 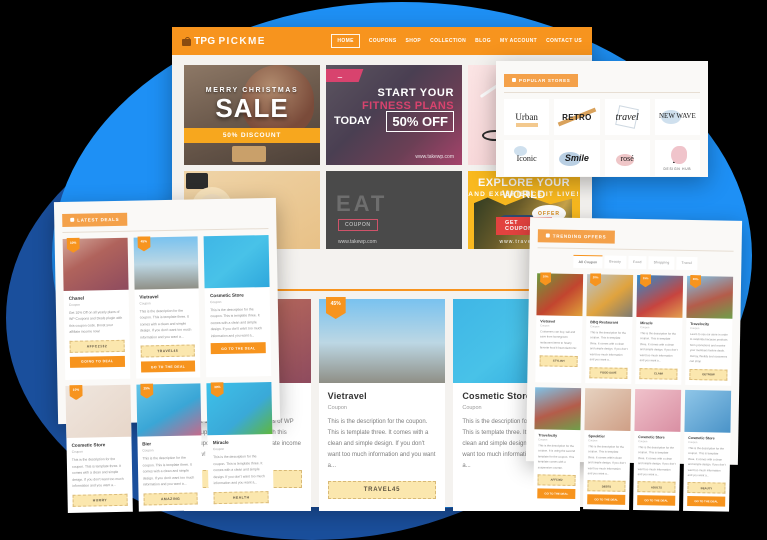 I want to click on banner-christmas-line2: SALE, so click(x=252, y=108).